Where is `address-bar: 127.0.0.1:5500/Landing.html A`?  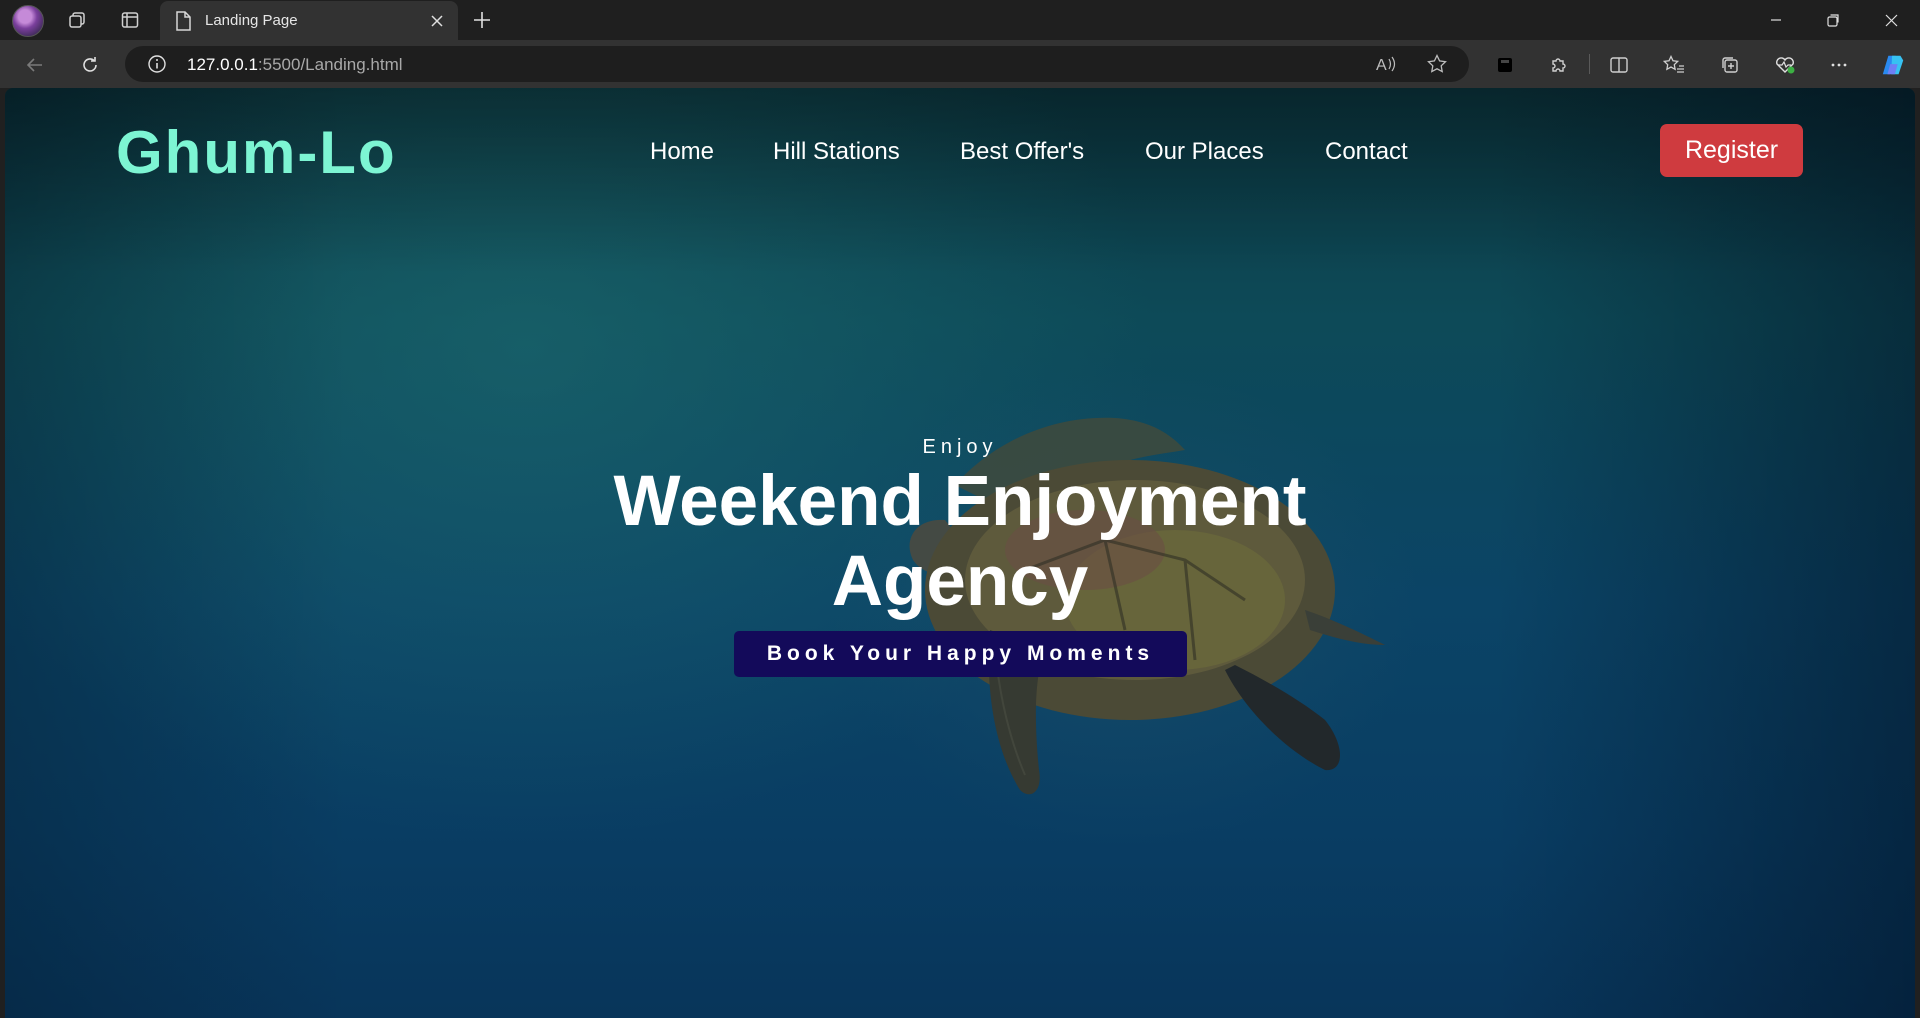 address-bar: 127.0.0.1:5500/Landing.html A is located at coordinates (797, 64).